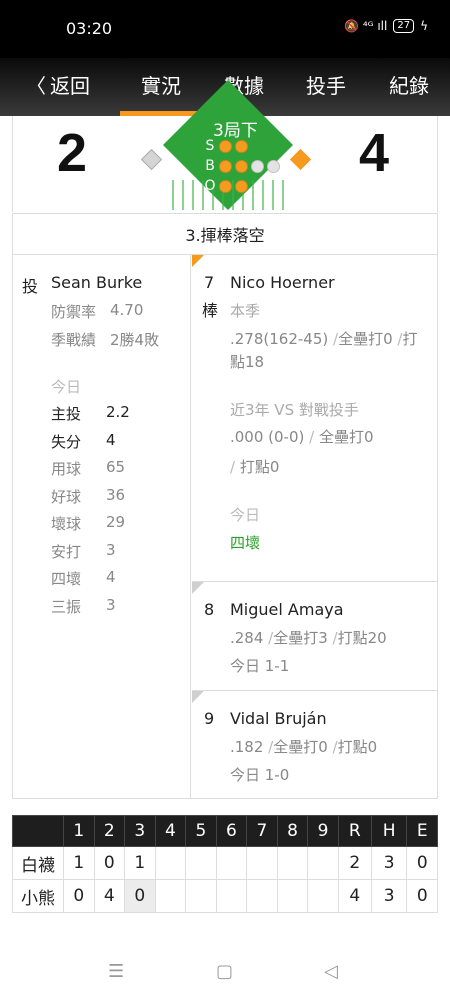 This screenshot has width=450, height=1000. Describe the element at coordinates (38, 831) in the screenshot. I see `header-cell` at that location.